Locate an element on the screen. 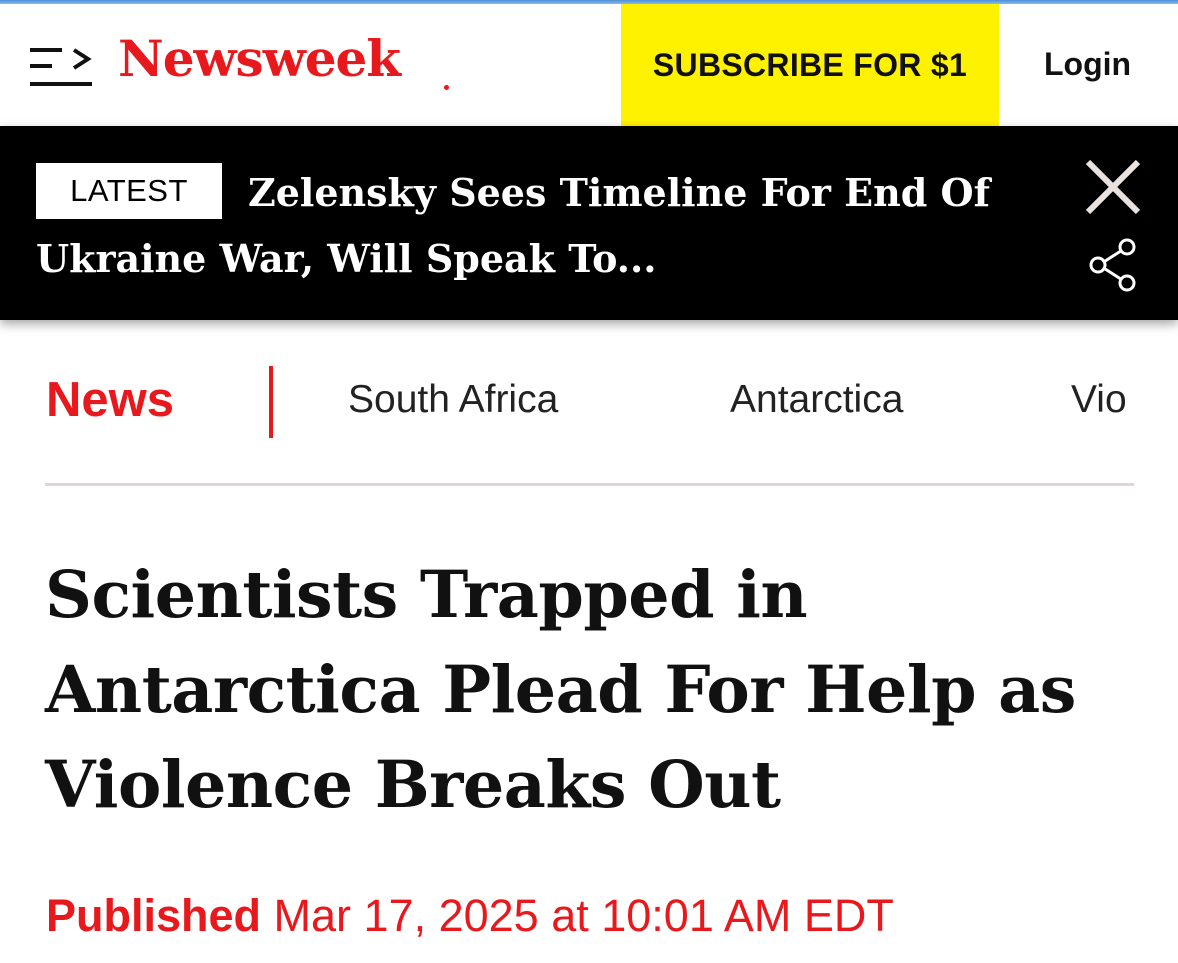 The height and width of the screenshot is (963, 1178). close-banner-button is located at coordinates (1113, 187).